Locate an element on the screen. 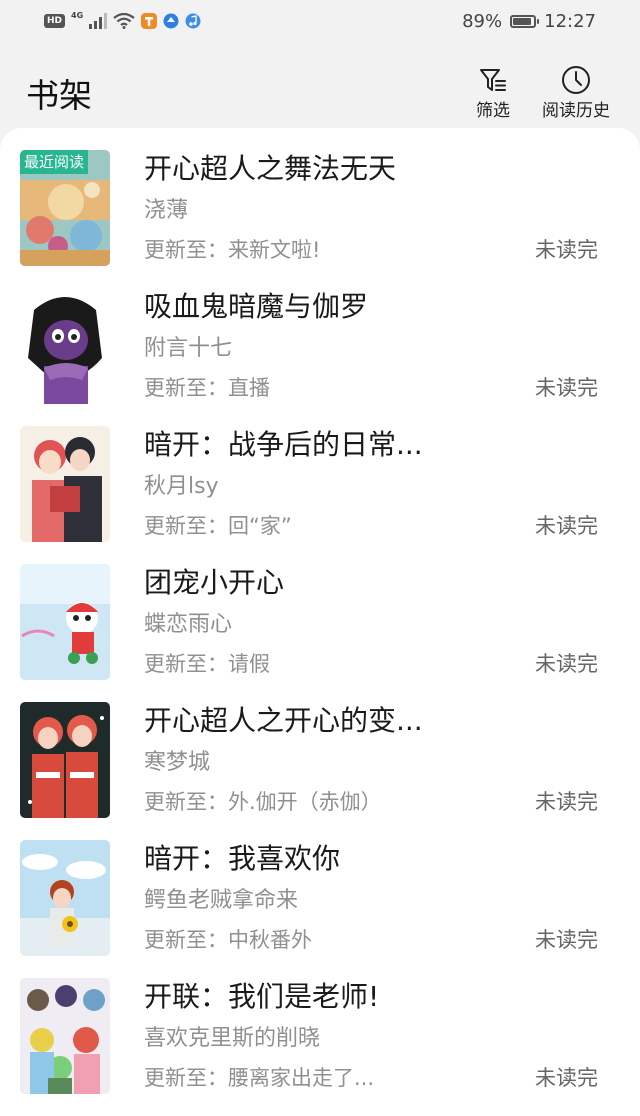  app-icon-blue is located at coordinates (171, 21).